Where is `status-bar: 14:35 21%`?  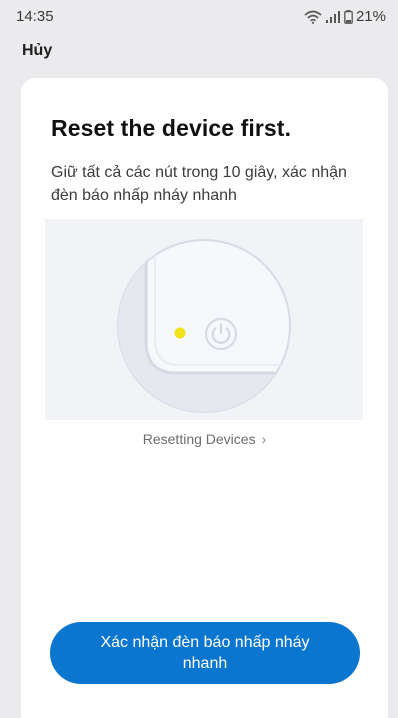 status-bar: 14:35 21% is located at coordinates (199, 17).